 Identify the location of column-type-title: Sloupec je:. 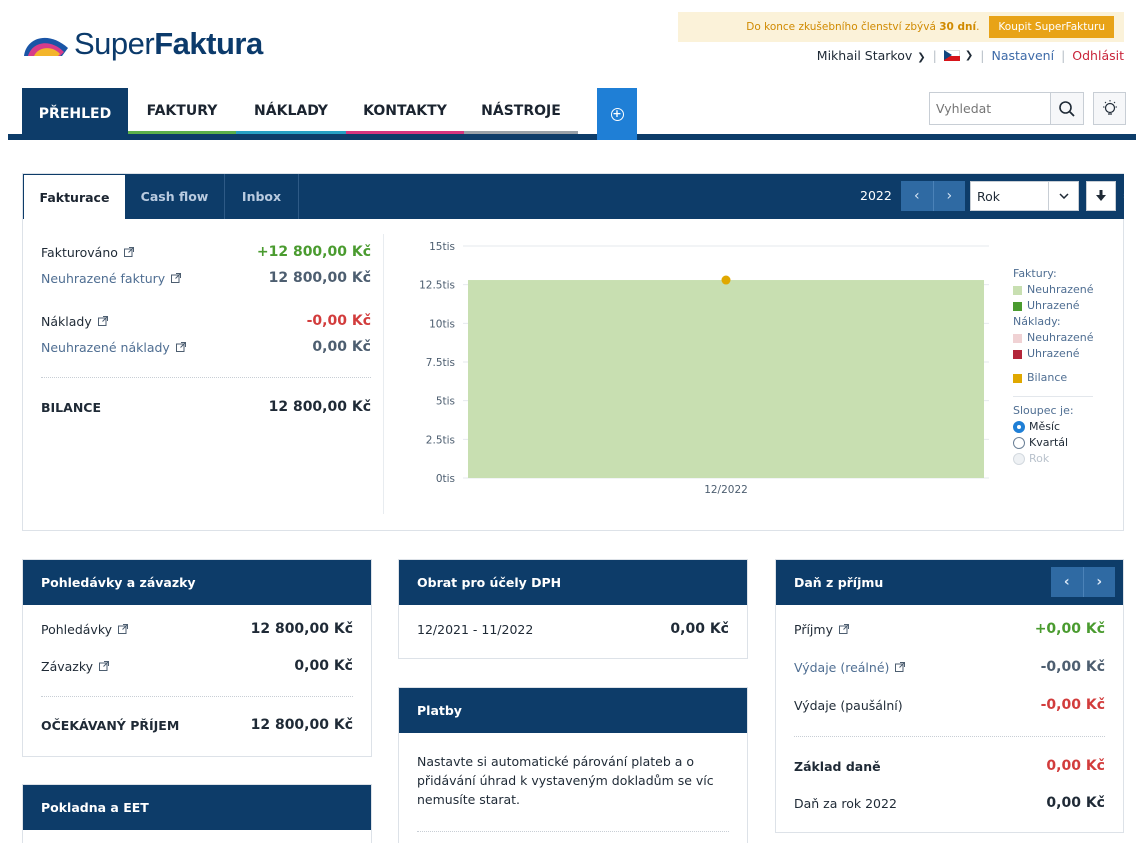
(1043, 410).